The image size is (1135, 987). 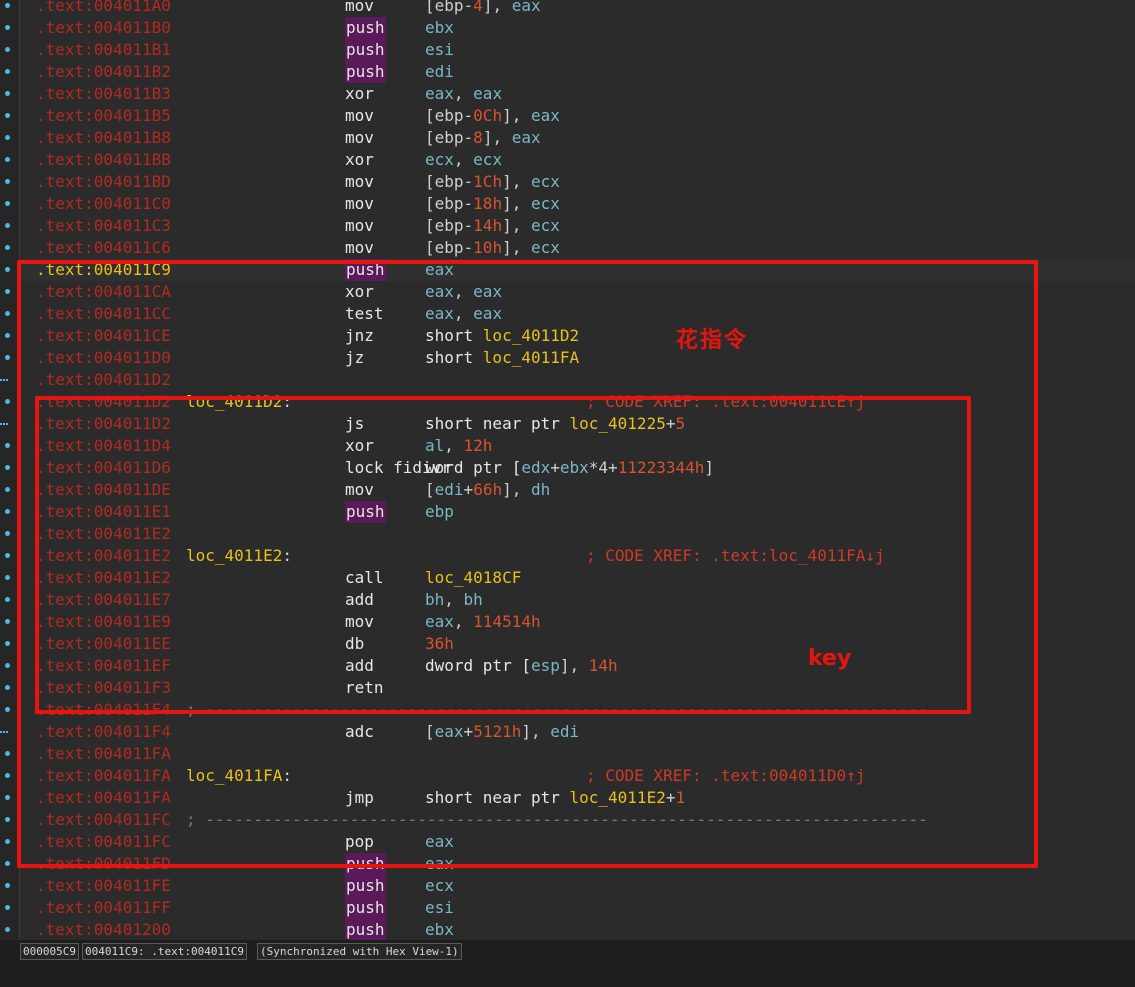 What do you see at coordinates (577, 204) in the screenshot?
I see `listing-line: .text:004011C0 mov [ebp-18h], ecx` at bounding box center [577, 204].